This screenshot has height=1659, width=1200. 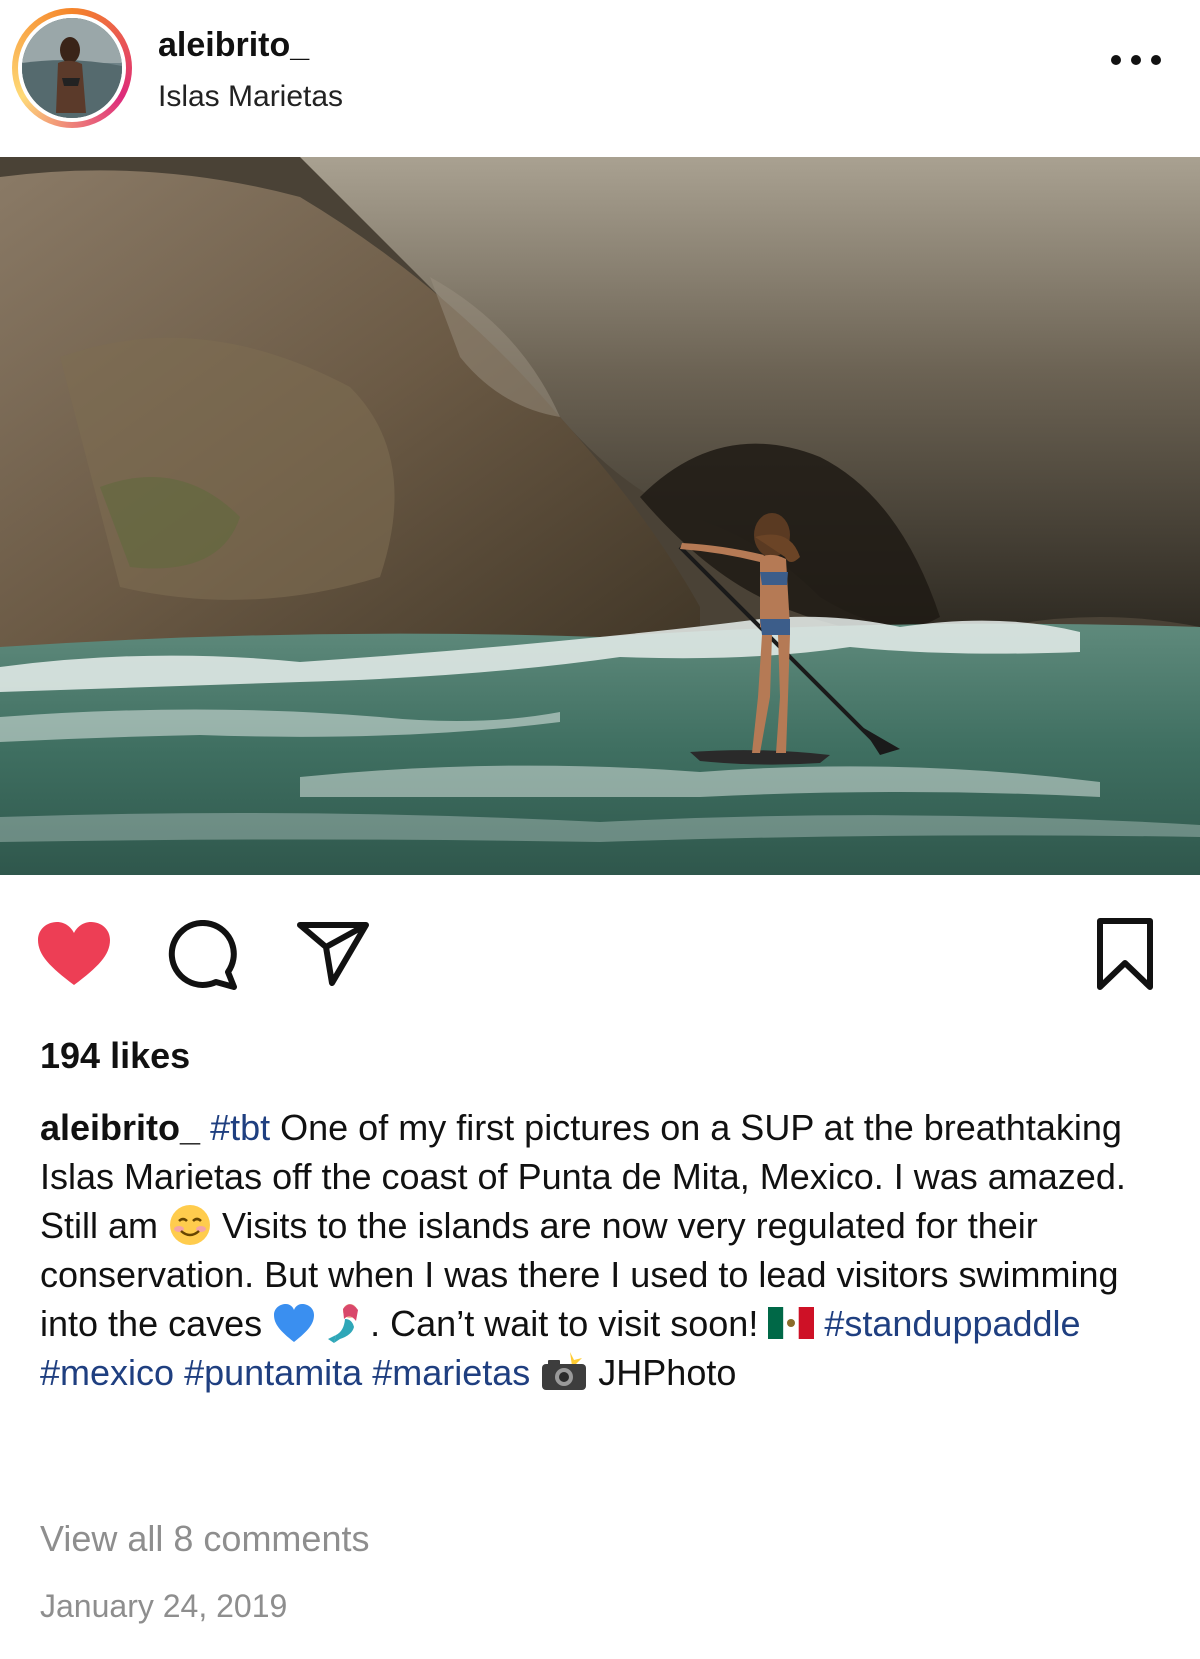 What do you see at coordinates (273, 1372) in the screenshot?
I see `hashtag: #puntamita` at bounding box center [273, 1372].